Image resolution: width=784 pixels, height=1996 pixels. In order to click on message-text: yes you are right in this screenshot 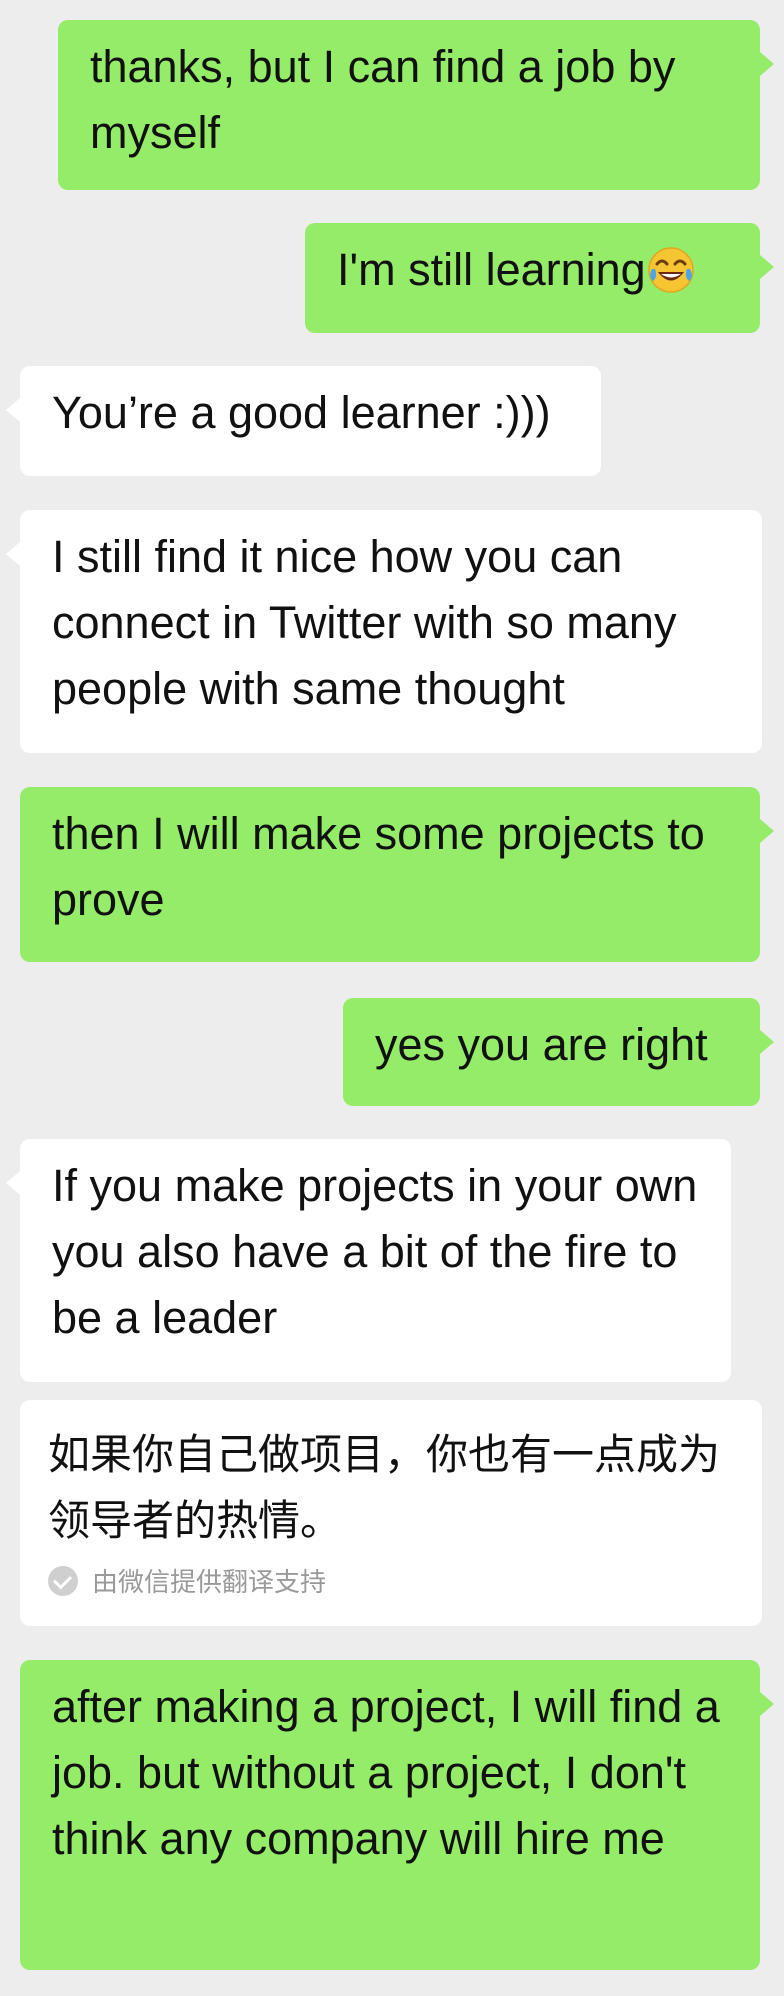, I will do `click(541, 1044)`.